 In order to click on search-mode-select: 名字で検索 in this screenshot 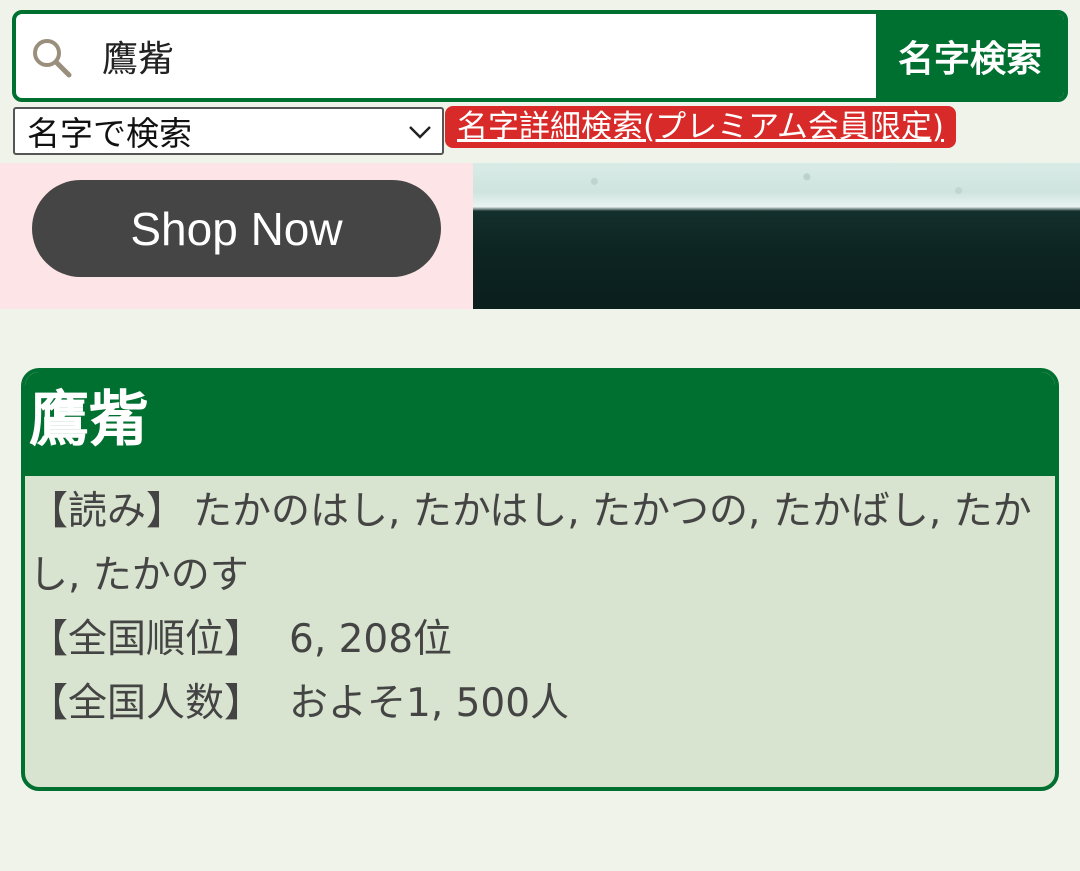, I will do `click(228, 131)`.